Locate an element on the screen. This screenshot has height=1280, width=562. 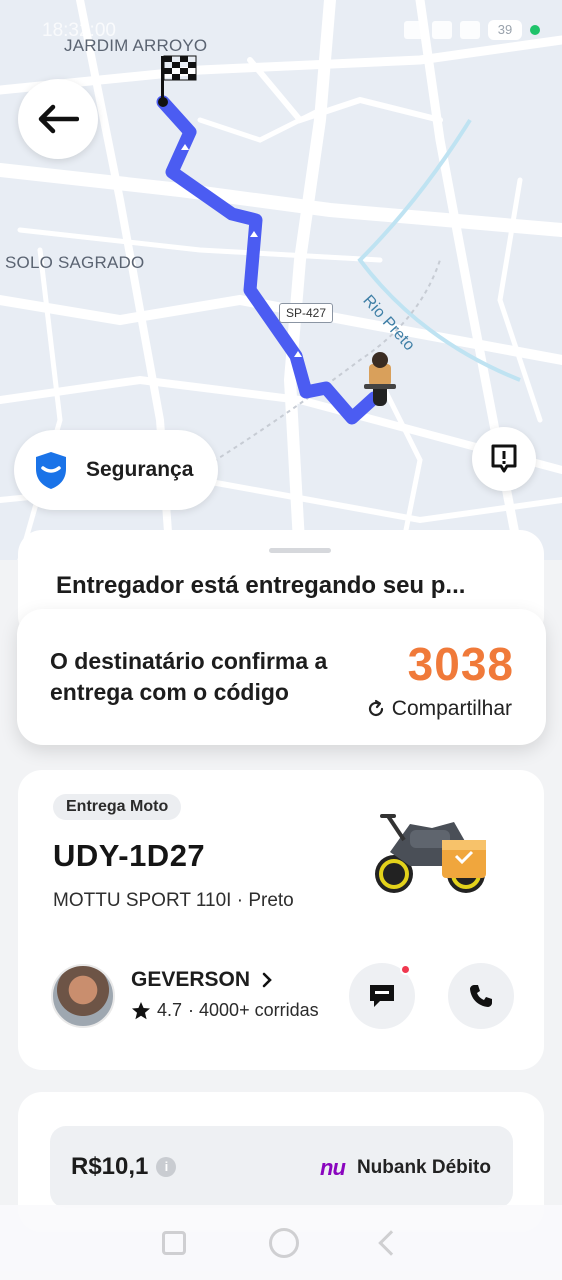
vehicle-plate: UDY-1D27 is located at coordinates (129, 855).